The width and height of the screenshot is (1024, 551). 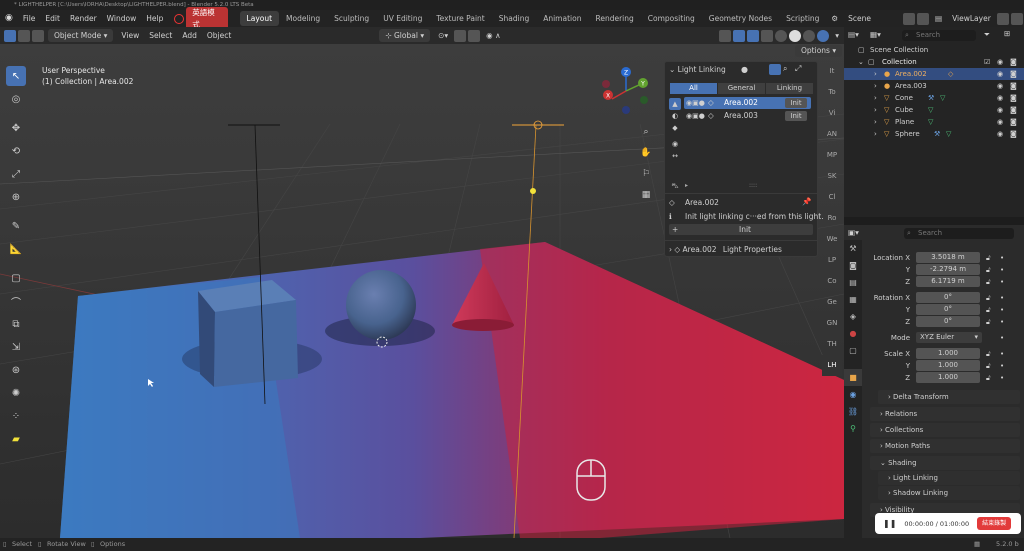 I want to click on search-icon: ⌕, so click(x=785, y=69).